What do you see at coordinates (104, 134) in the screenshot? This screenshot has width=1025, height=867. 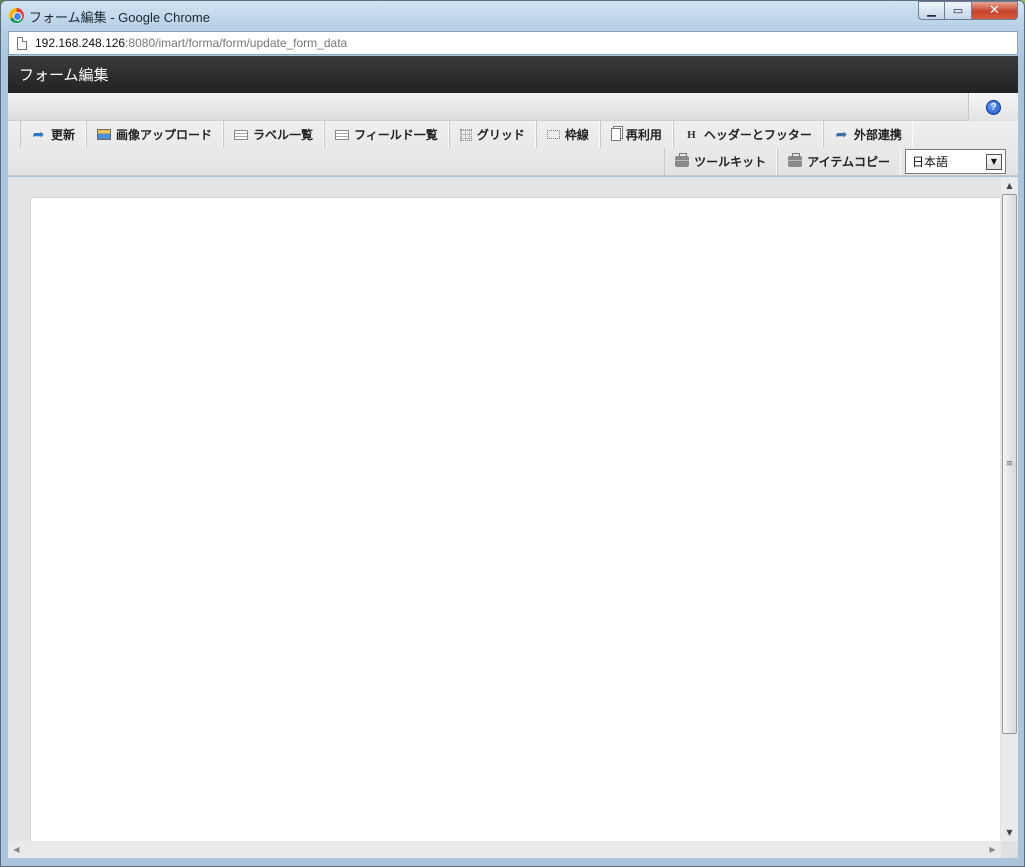 I see `image-upload-icon` at bounding box center [104, 134].